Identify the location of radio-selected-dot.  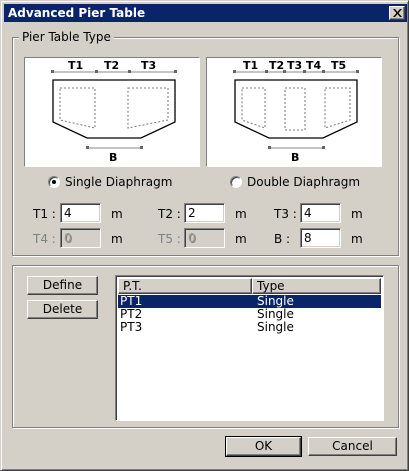
(54, 182).